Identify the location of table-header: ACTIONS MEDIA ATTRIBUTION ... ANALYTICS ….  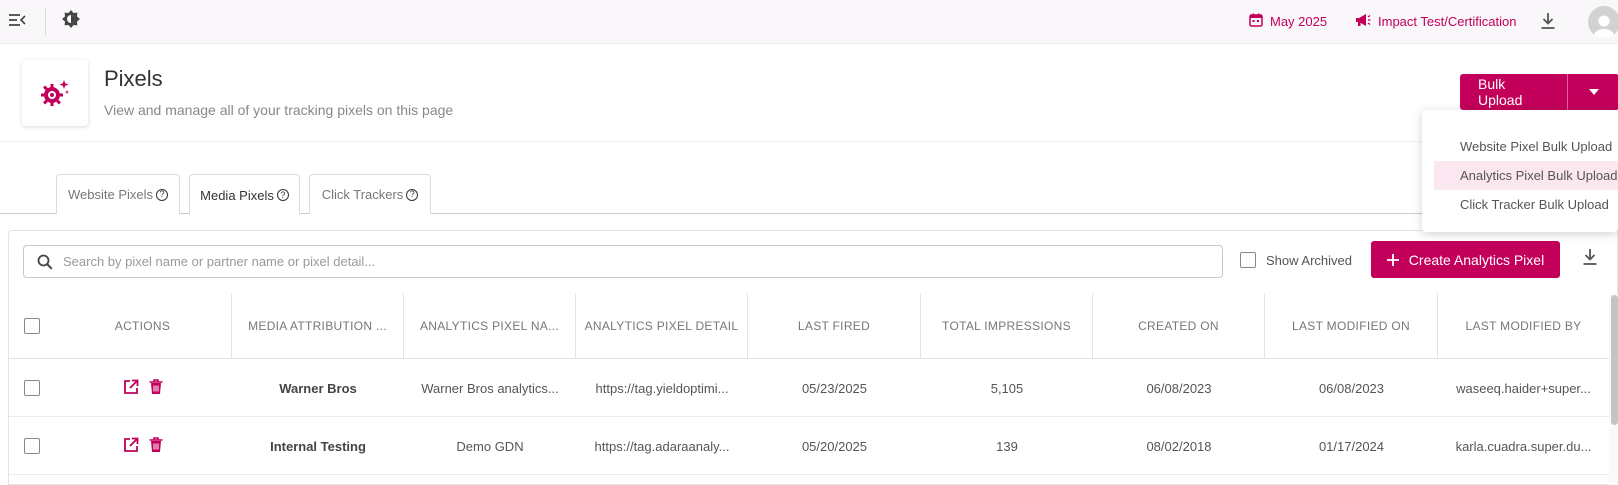
(809, 326).